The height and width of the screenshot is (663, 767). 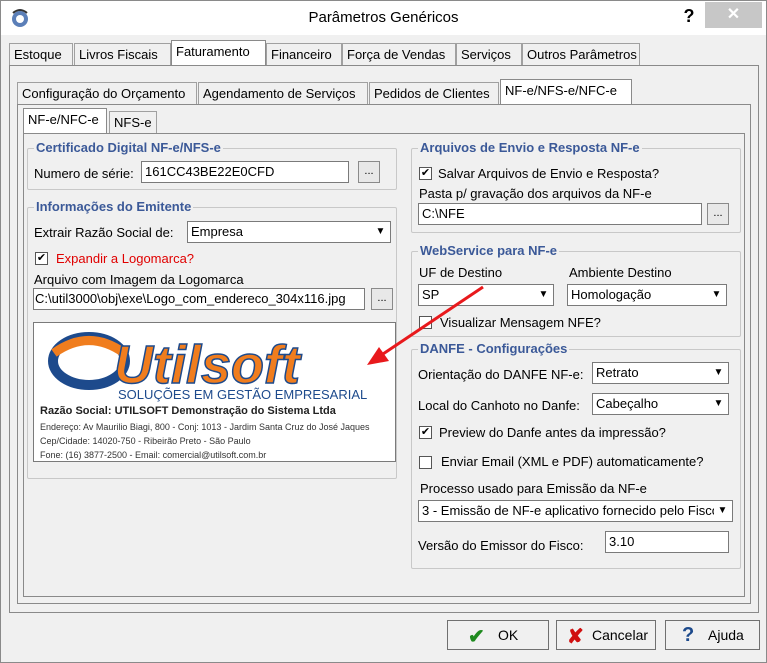 I want to click on ambiente-select: Homologação ▼, so click(x=647, y=295).